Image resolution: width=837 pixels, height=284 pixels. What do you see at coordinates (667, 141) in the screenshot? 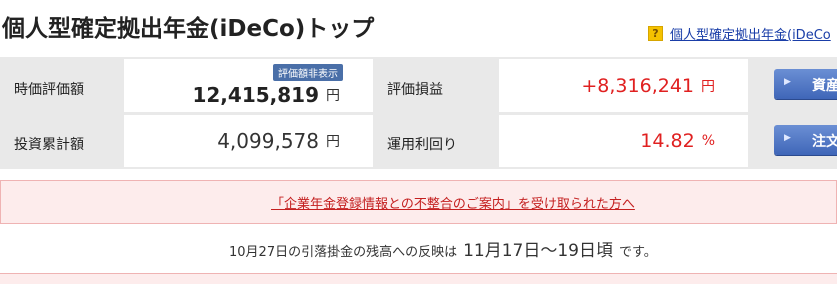
I see `yield-value: 14.82` at bounding box center [667, 141].